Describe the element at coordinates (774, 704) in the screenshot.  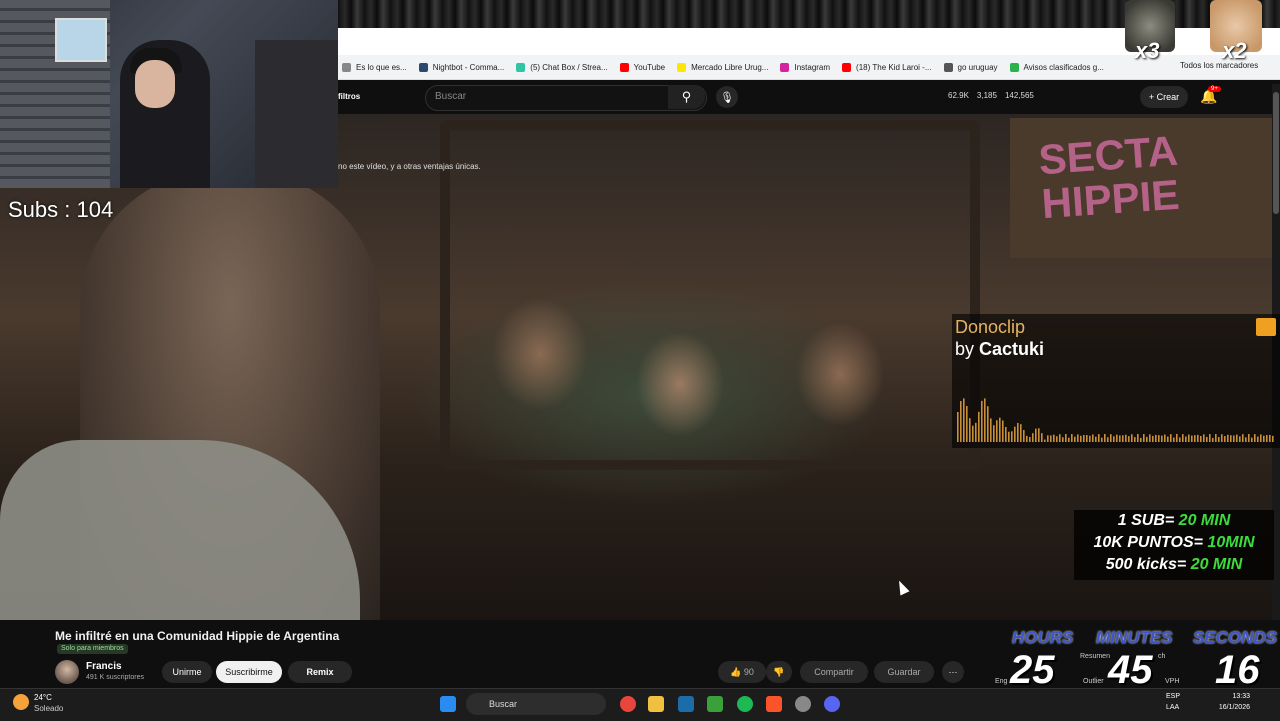
I see `brave-icon` at that location.